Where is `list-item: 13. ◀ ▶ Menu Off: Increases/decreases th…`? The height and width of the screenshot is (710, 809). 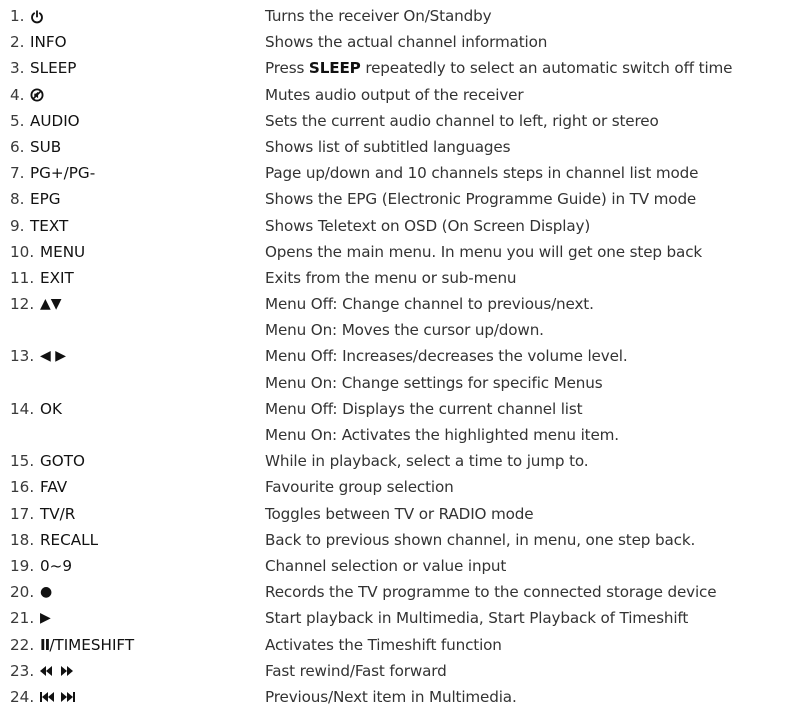 list-item: 13. ◀ ▶ Menu Off: Increases/decreases th… is located at coordinates (404, 356).